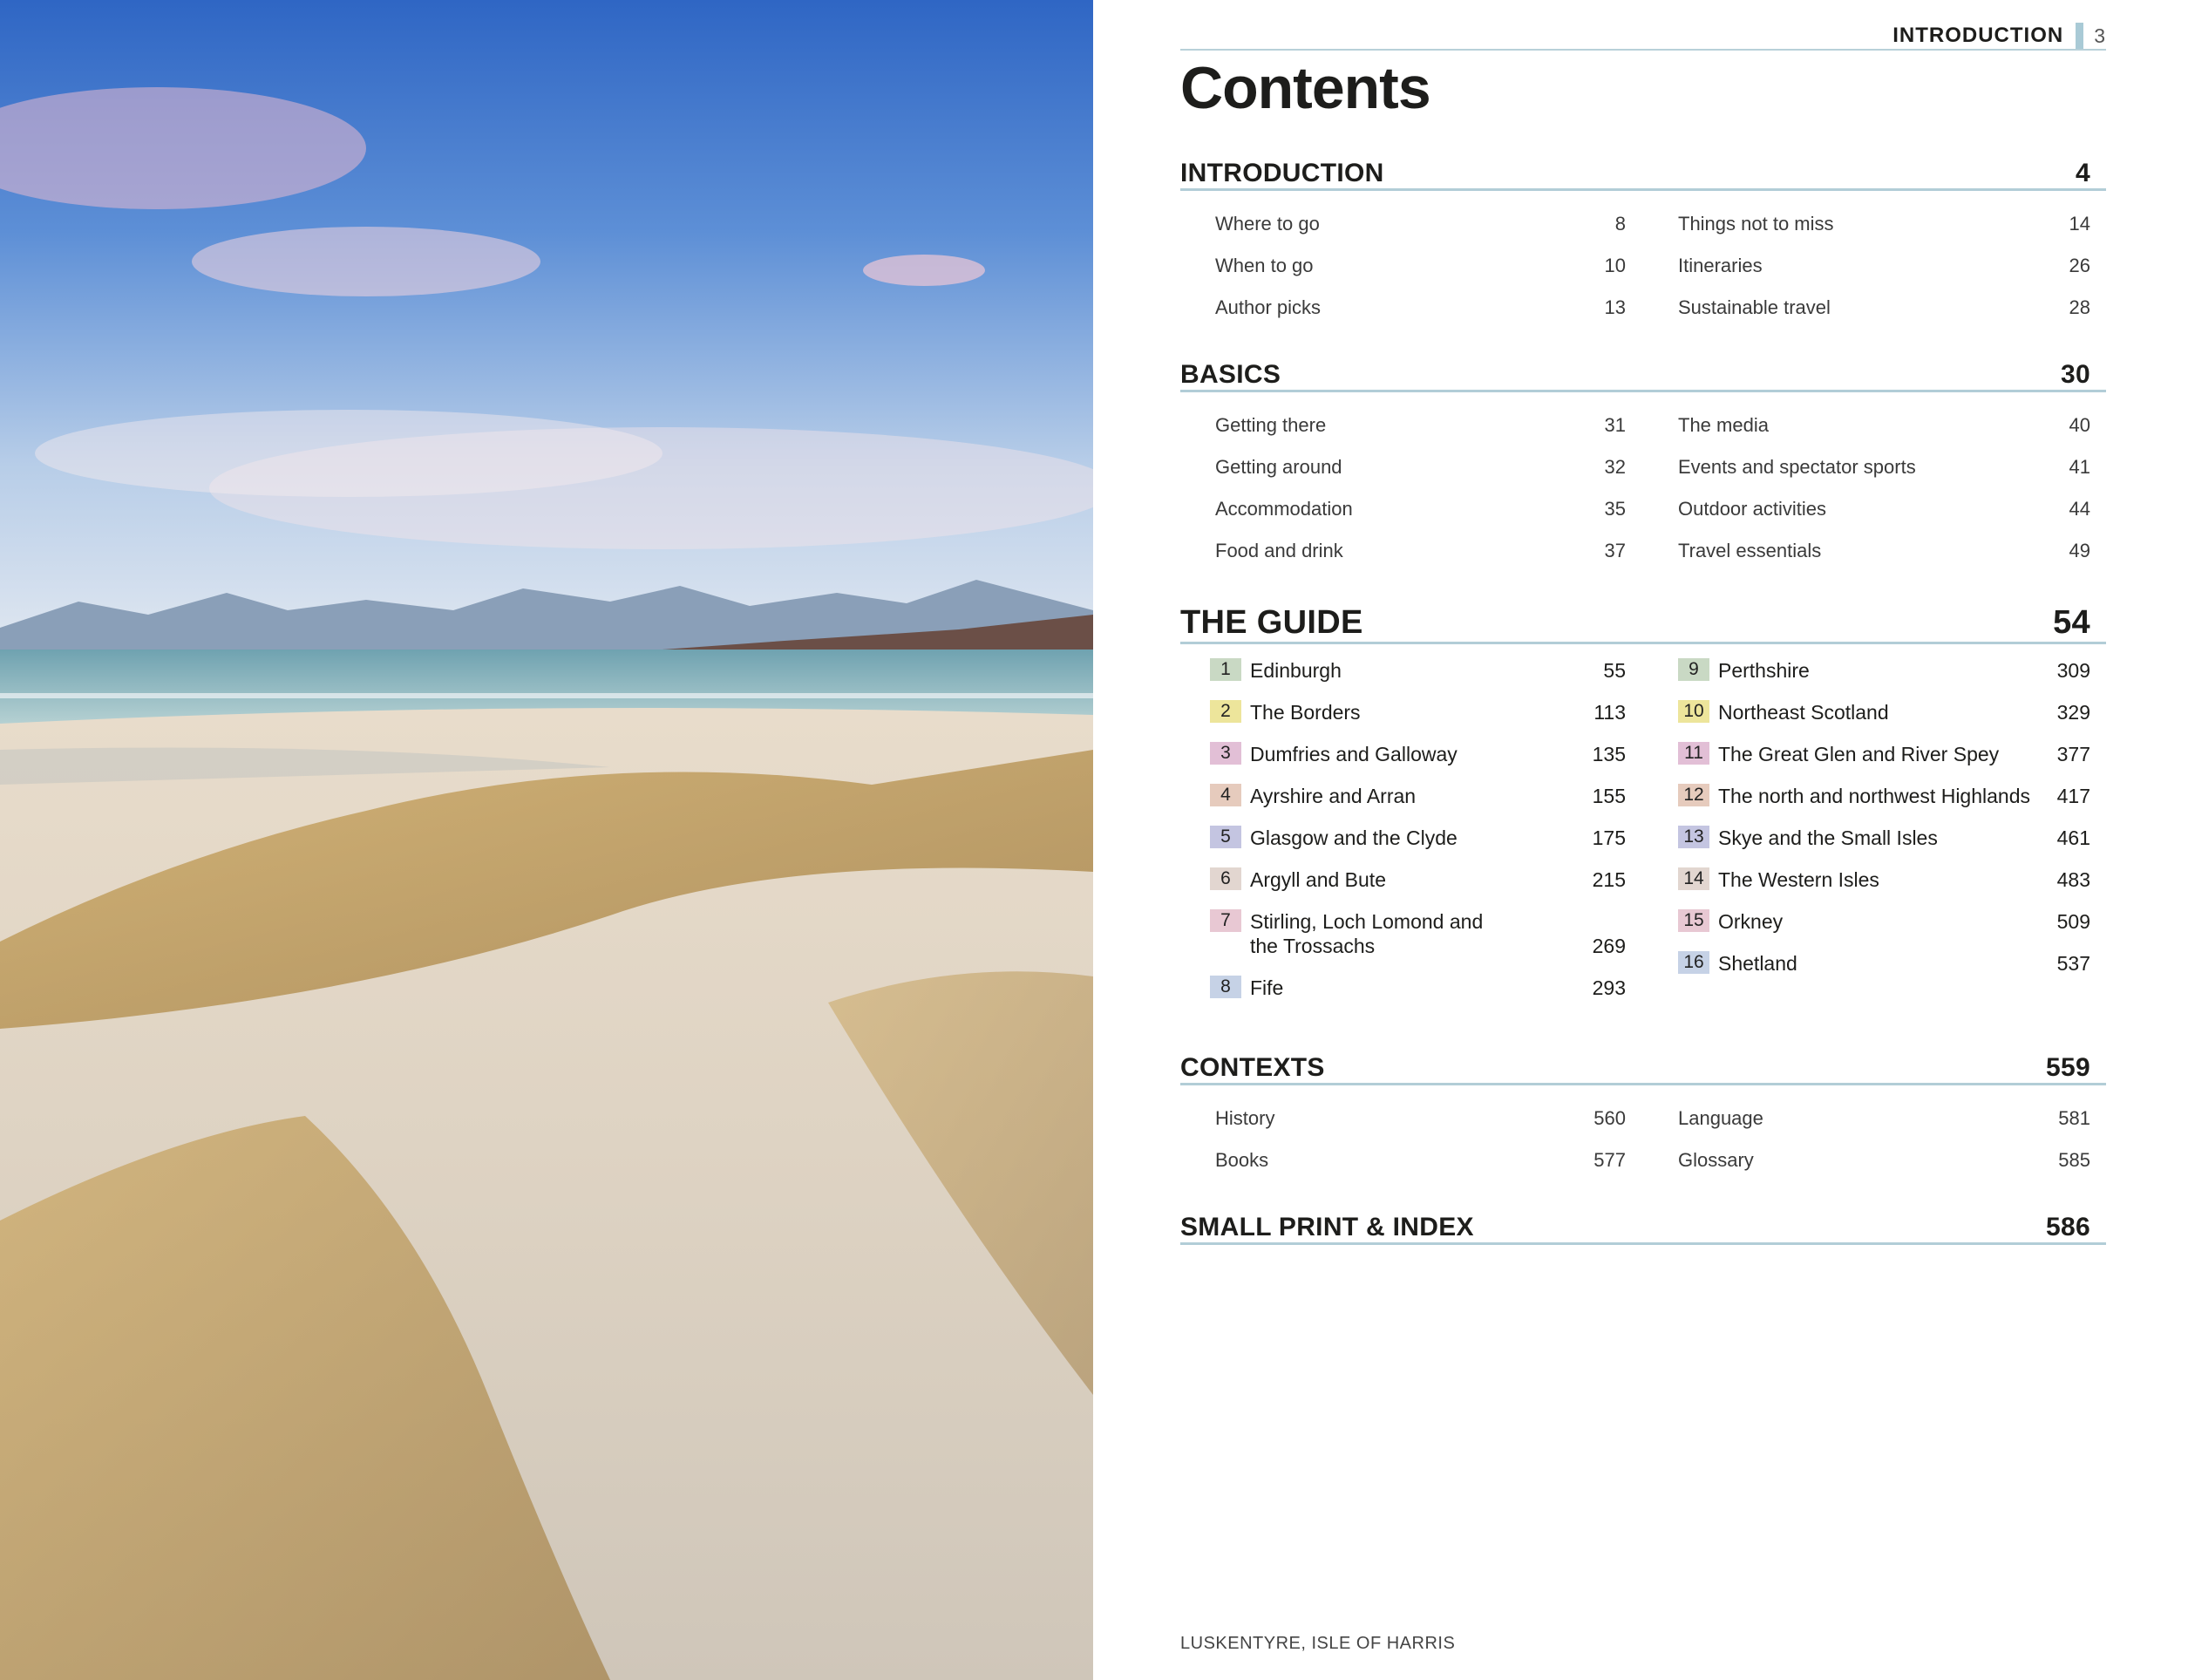  I want to click on chapter-title: Argyll and Bute, so click(1318, 879).